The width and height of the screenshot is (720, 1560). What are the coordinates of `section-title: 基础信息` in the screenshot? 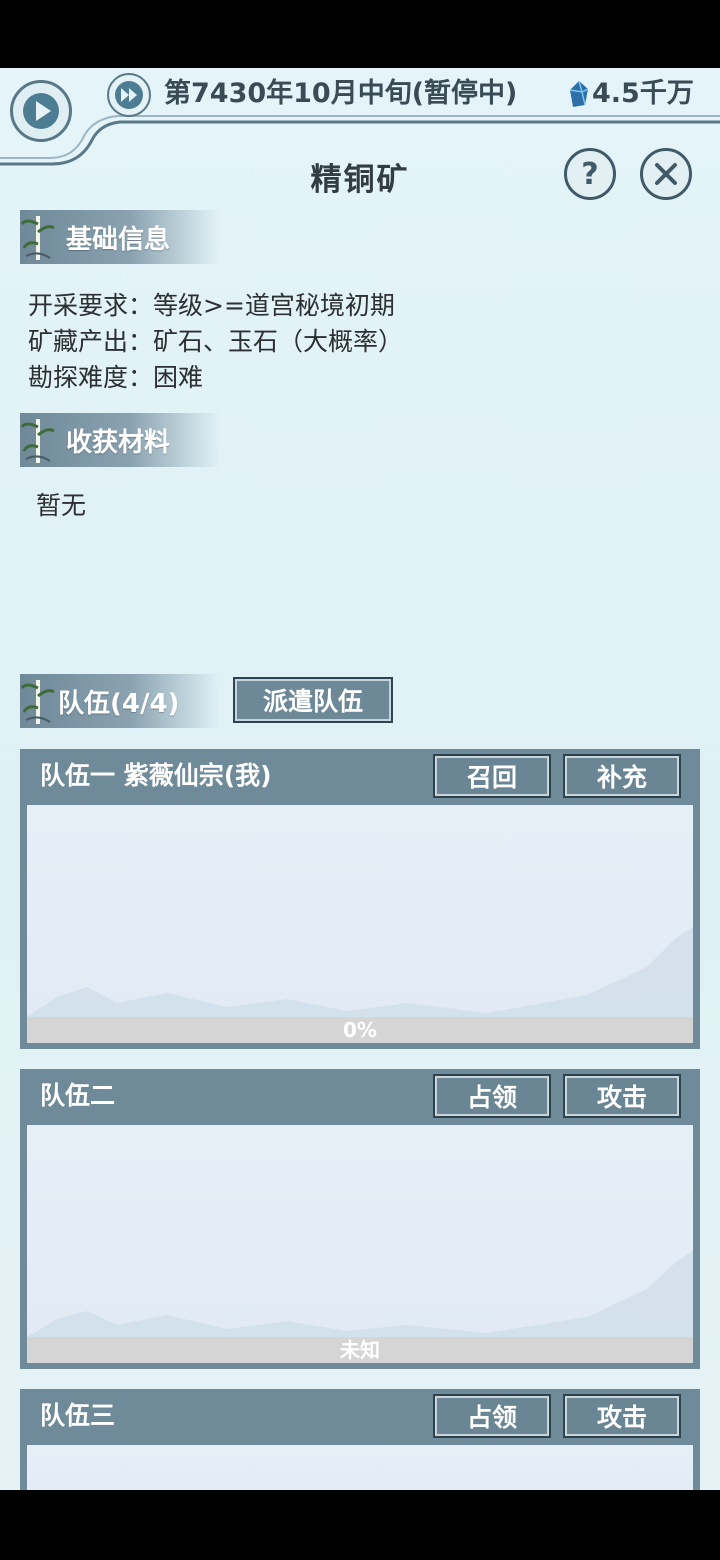 It's located at (118, 239).